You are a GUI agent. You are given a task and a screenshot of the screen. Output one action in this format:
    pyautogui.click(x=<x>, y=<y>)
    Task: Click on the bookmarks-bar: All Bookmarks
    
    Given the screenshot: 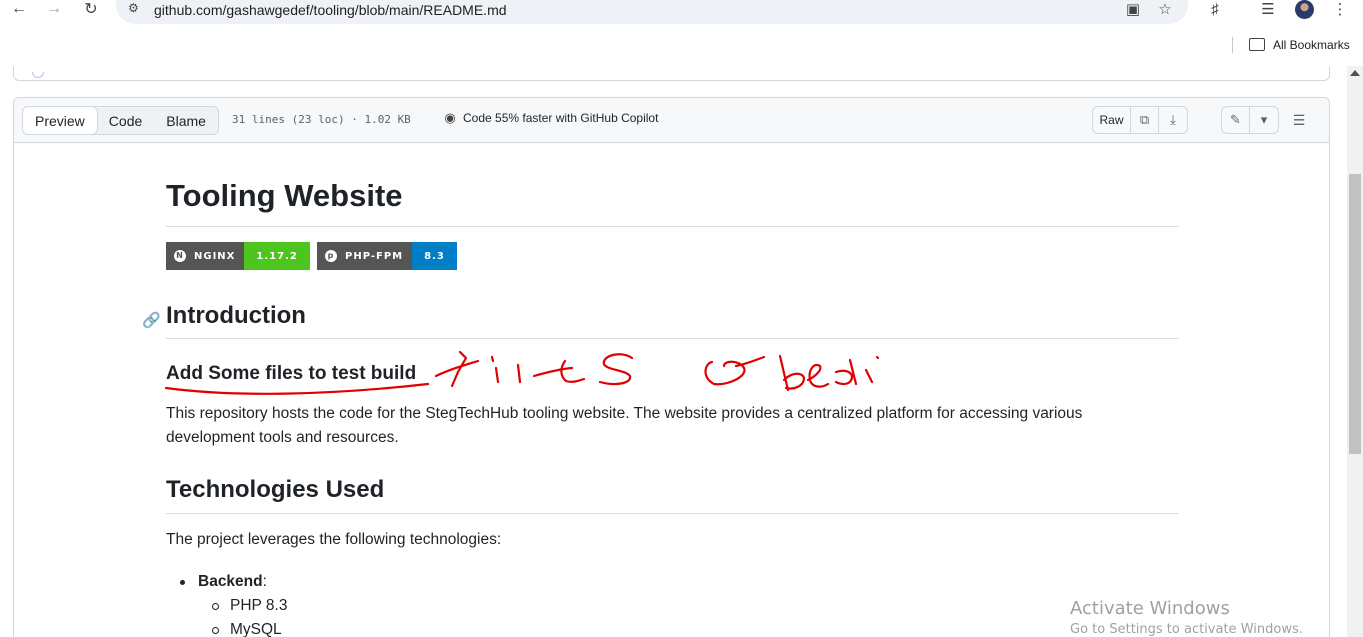 What is the action you would take?
    pyautogui.click(x=681, y=46)
    